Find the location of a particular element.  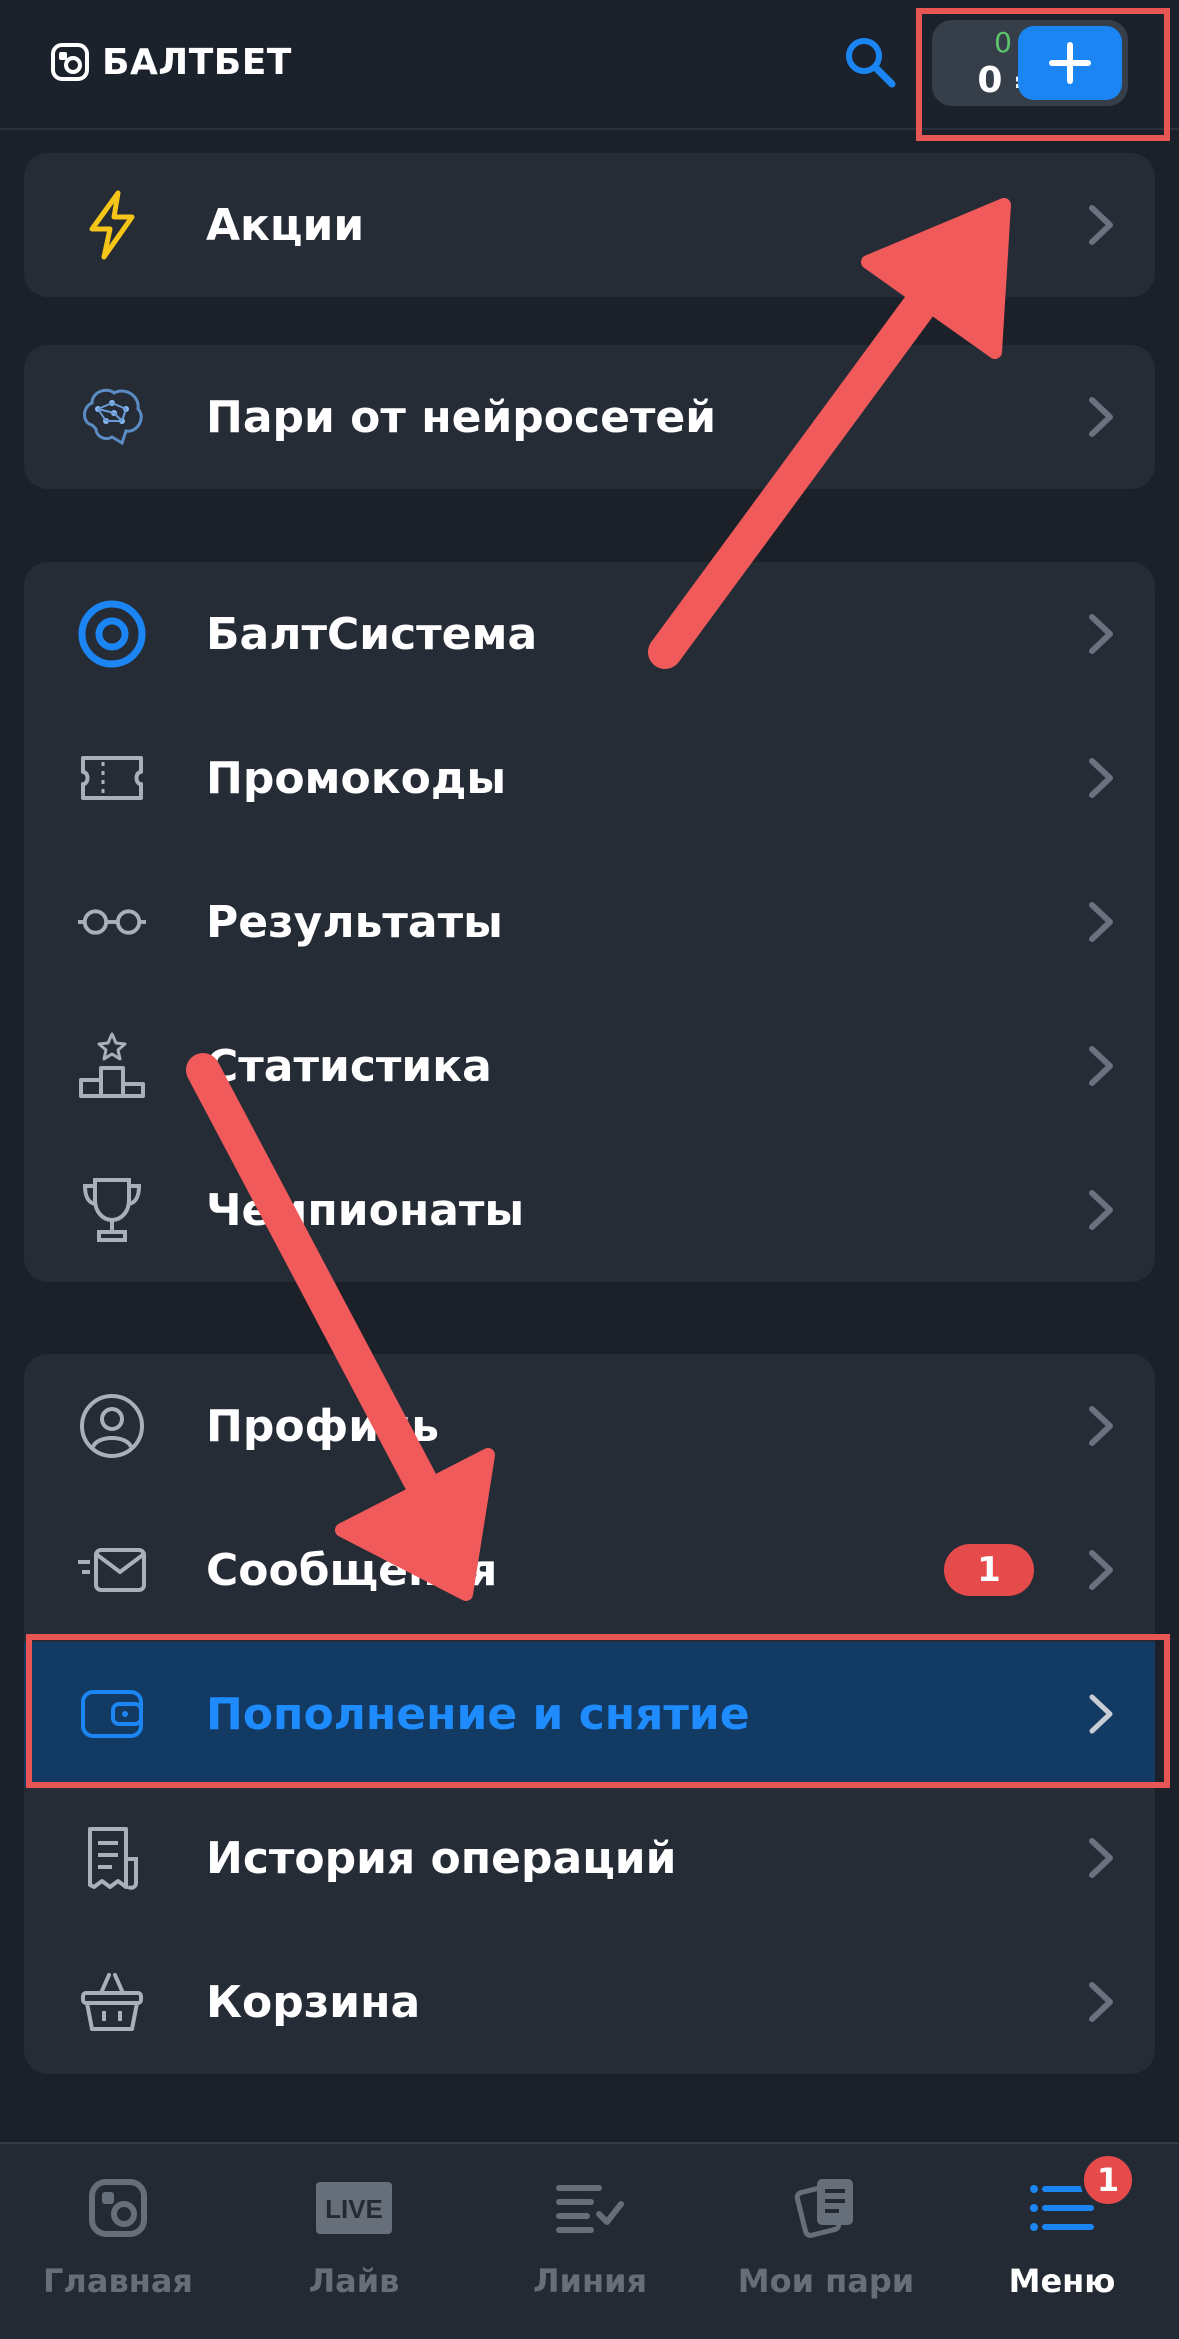

menu-item-label: Чемпионаты is located at coordinates (365, 1210).